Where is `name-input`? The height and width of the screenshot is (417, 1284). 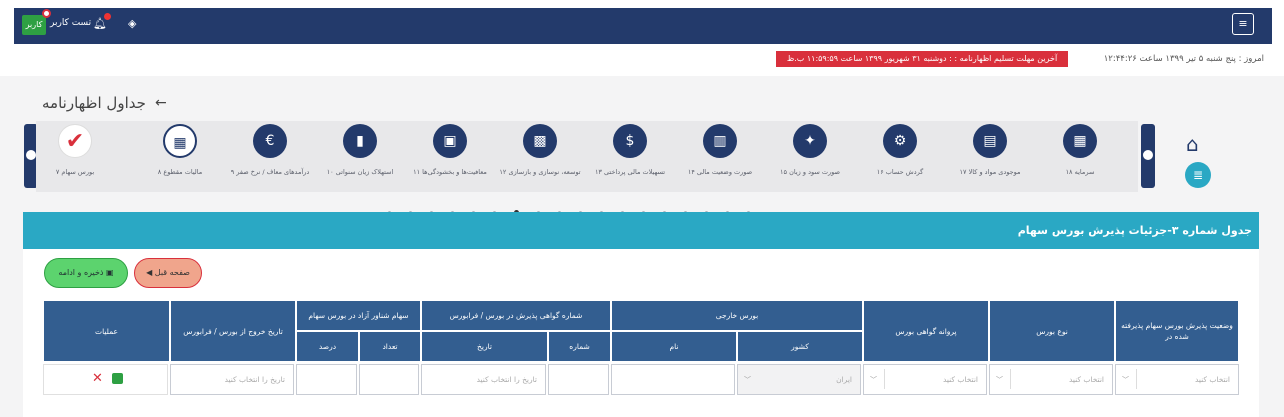 name-input is located at coordinates (673, 379).